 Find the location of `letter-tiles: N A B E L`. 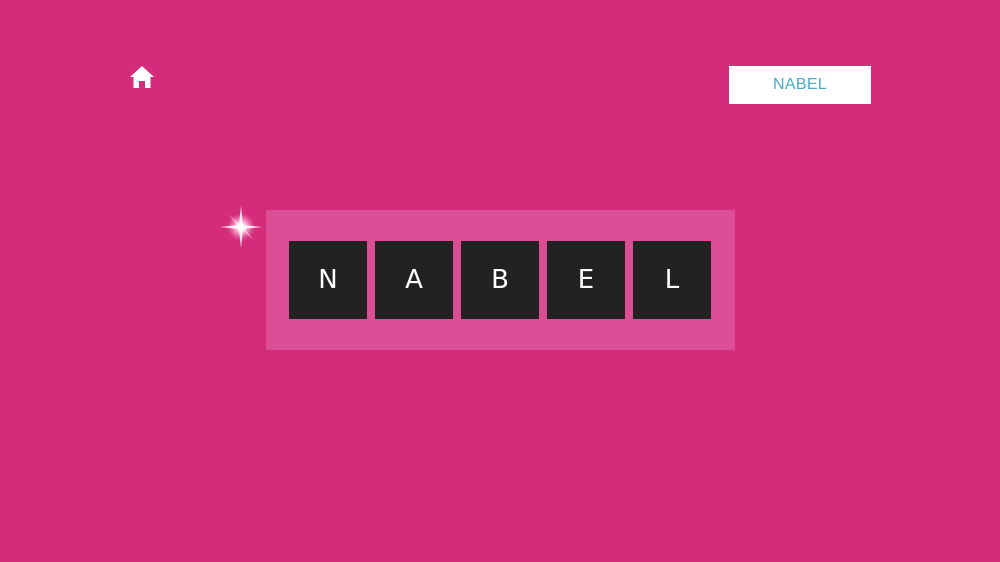

letter-tiles: N A B E L is located at coordinates (500, 280).